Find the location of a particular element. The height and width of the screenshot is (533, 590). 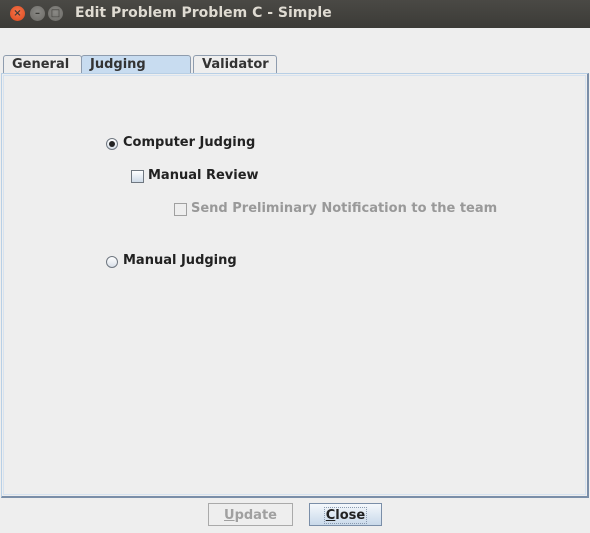

manual-judging-label: Manual Judging is located at coordinates (180, 260).